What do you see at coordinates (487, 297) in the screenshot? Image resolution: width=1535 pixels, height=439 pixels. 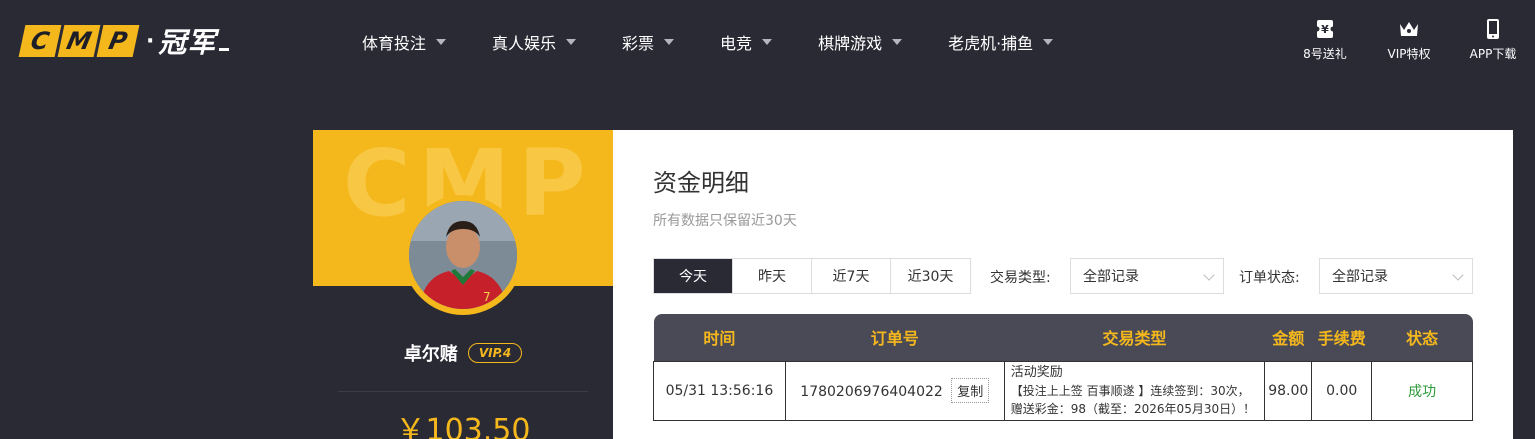 I see `svg-text: 7` at bounding box center [487, 297].